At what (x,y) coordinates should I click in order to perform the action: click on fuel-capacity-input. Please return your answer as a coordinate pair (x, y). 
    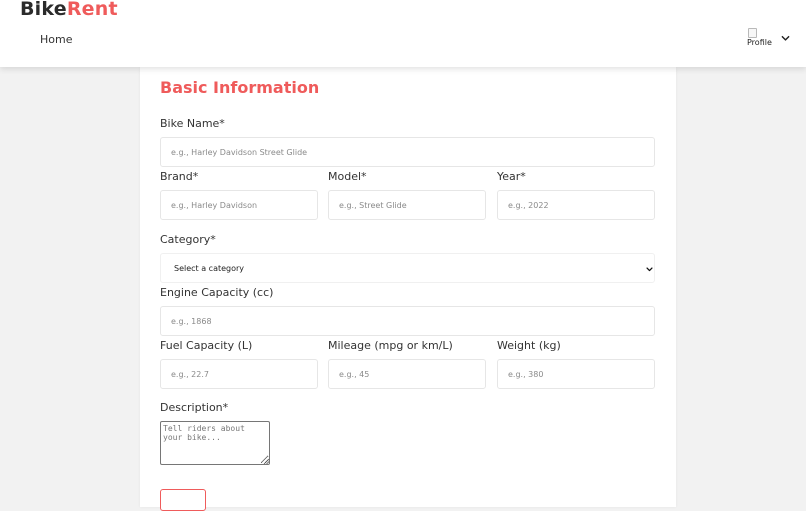
    Looking at the image, I should click on (239, 374).